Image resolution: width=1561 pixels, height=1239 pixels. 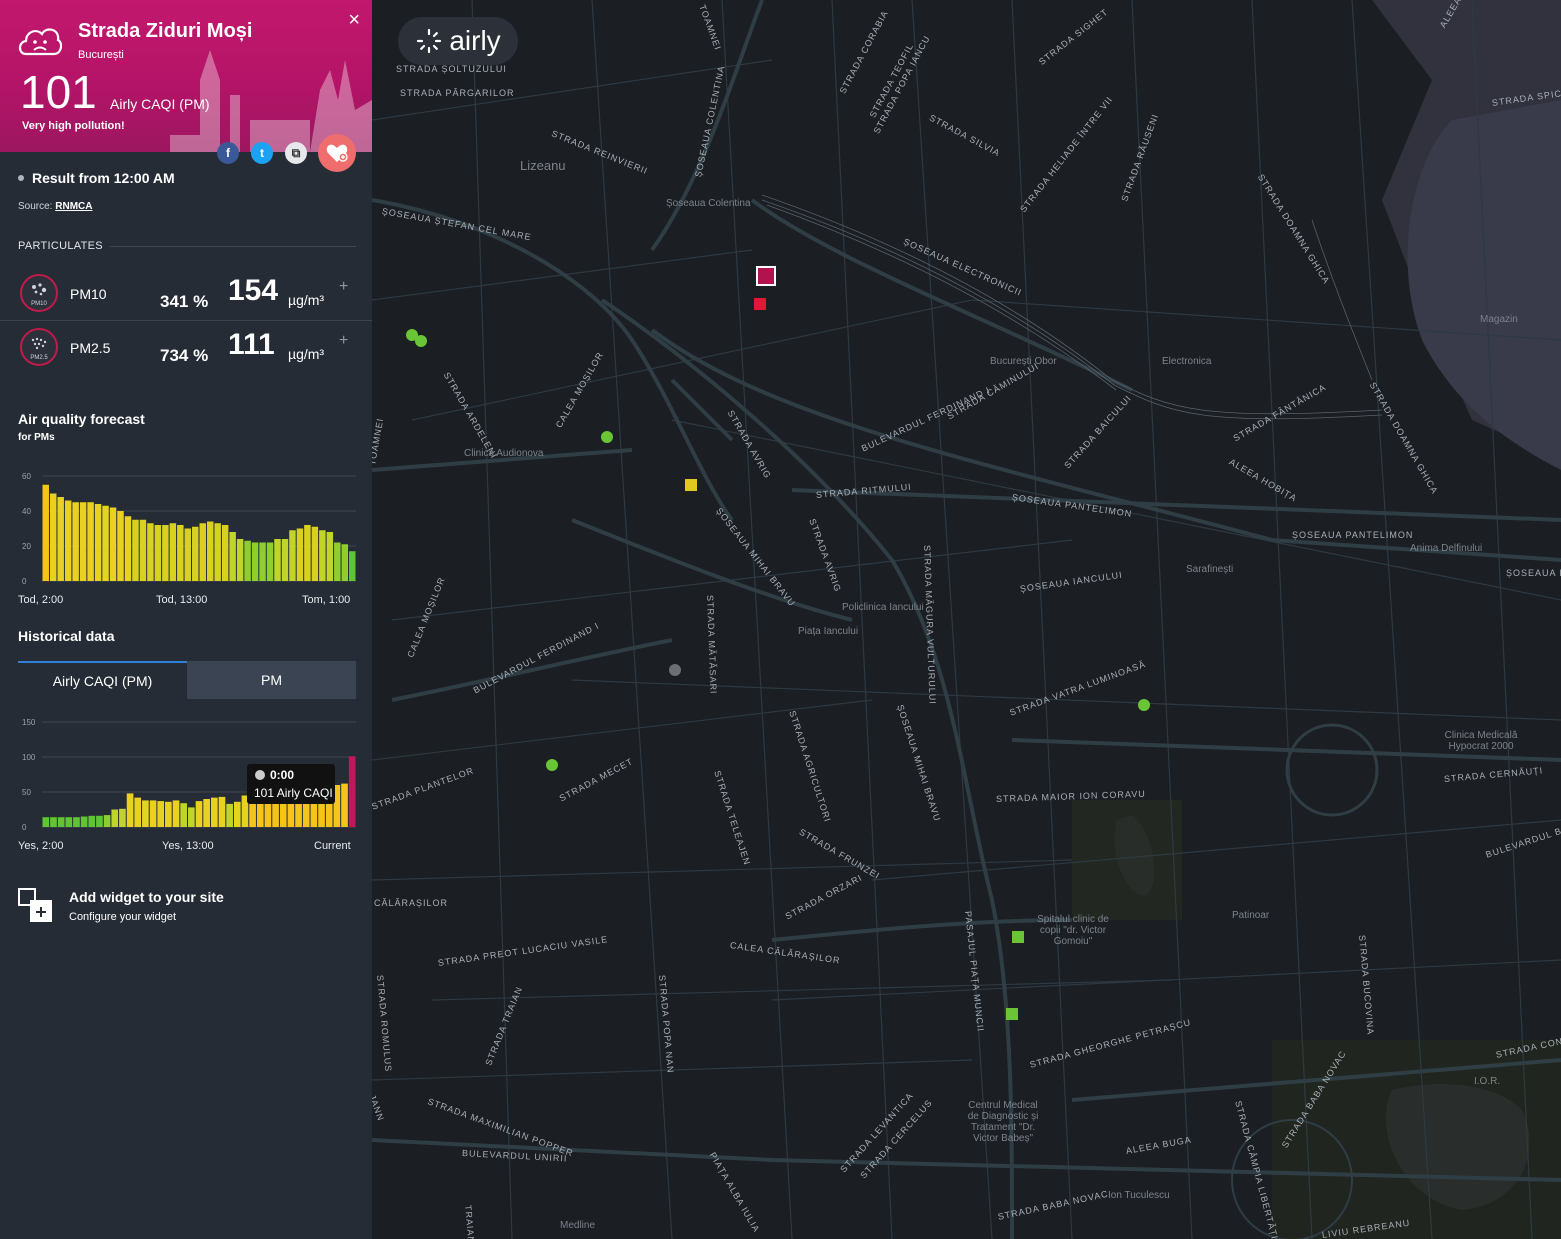 What do you see at coordinates (429, 41) in the screenshot?
I see `airly-logo-icon` at bounding box center [429, 41].